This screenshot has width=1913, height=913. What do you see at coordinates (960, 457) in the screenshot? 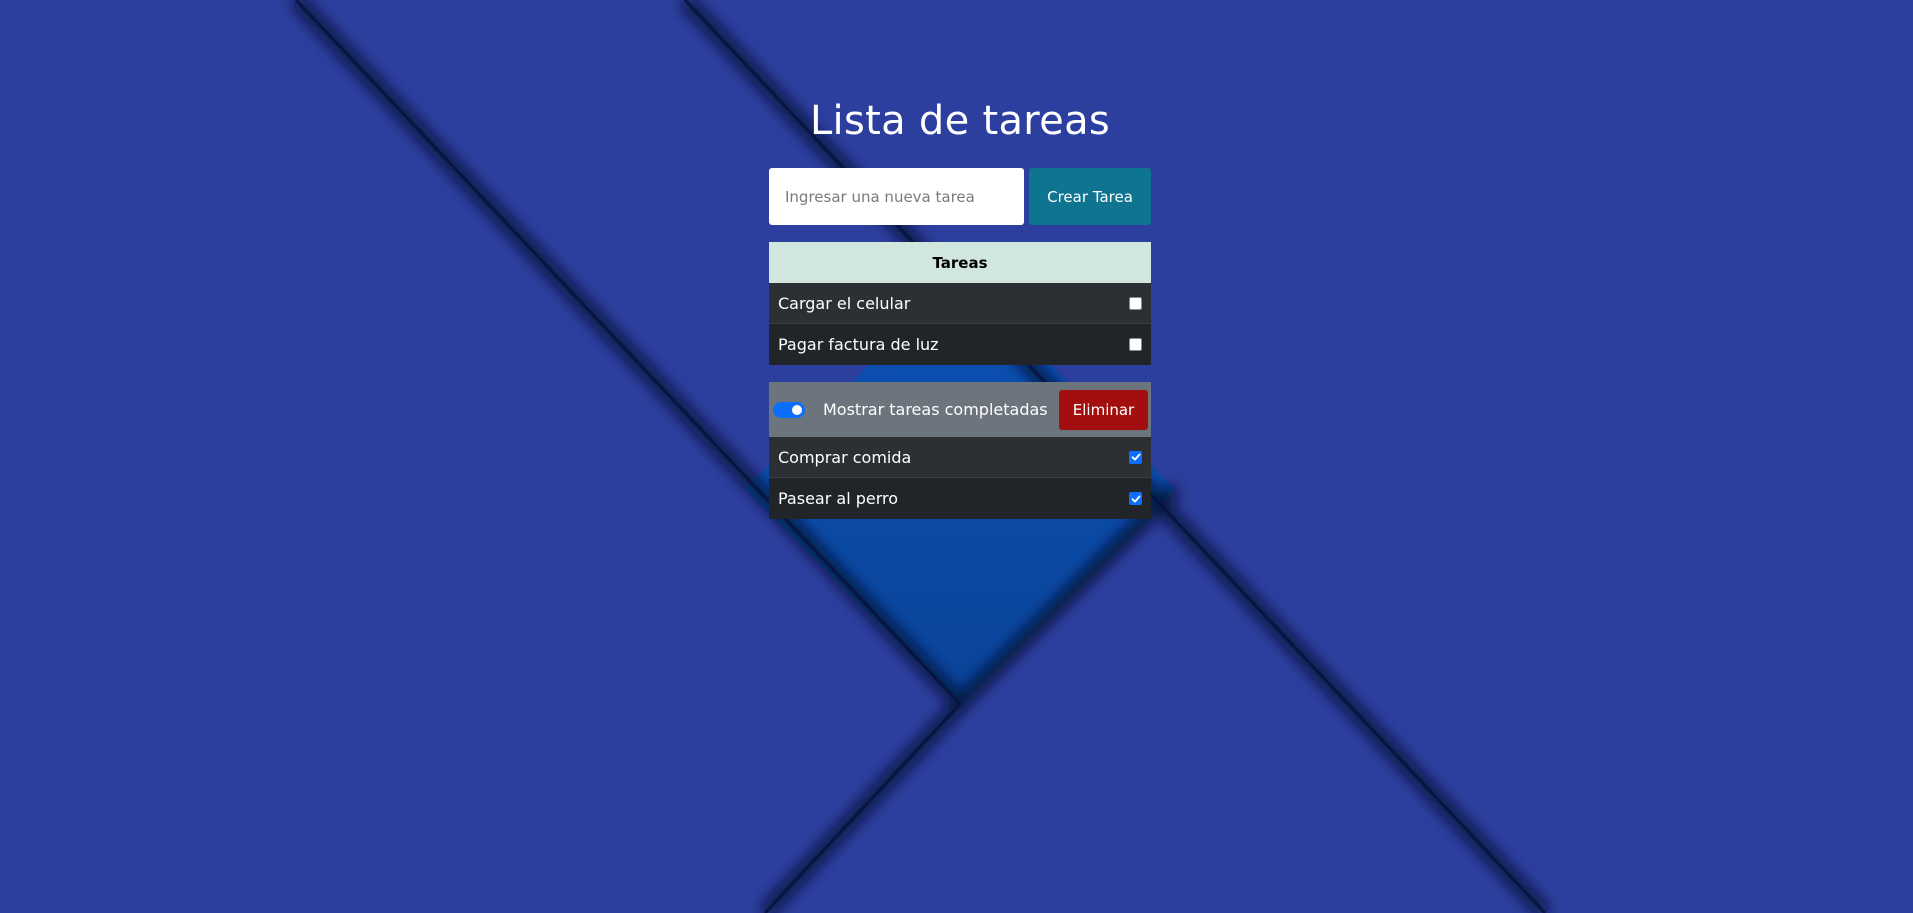
I see `list-item: Comprar comida` at bounding box center [960, 457].